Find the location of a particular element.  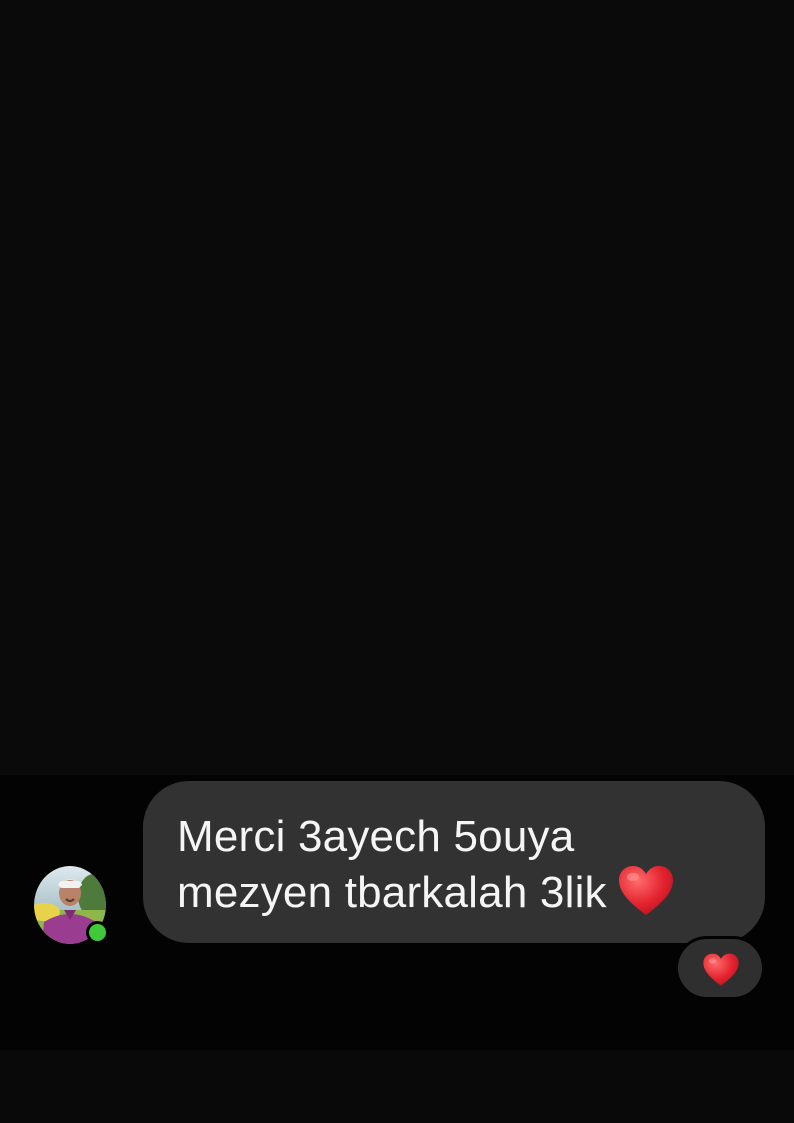

message-line-1: Merci 3ayech 5ouya is located at coordinates (376, 836).